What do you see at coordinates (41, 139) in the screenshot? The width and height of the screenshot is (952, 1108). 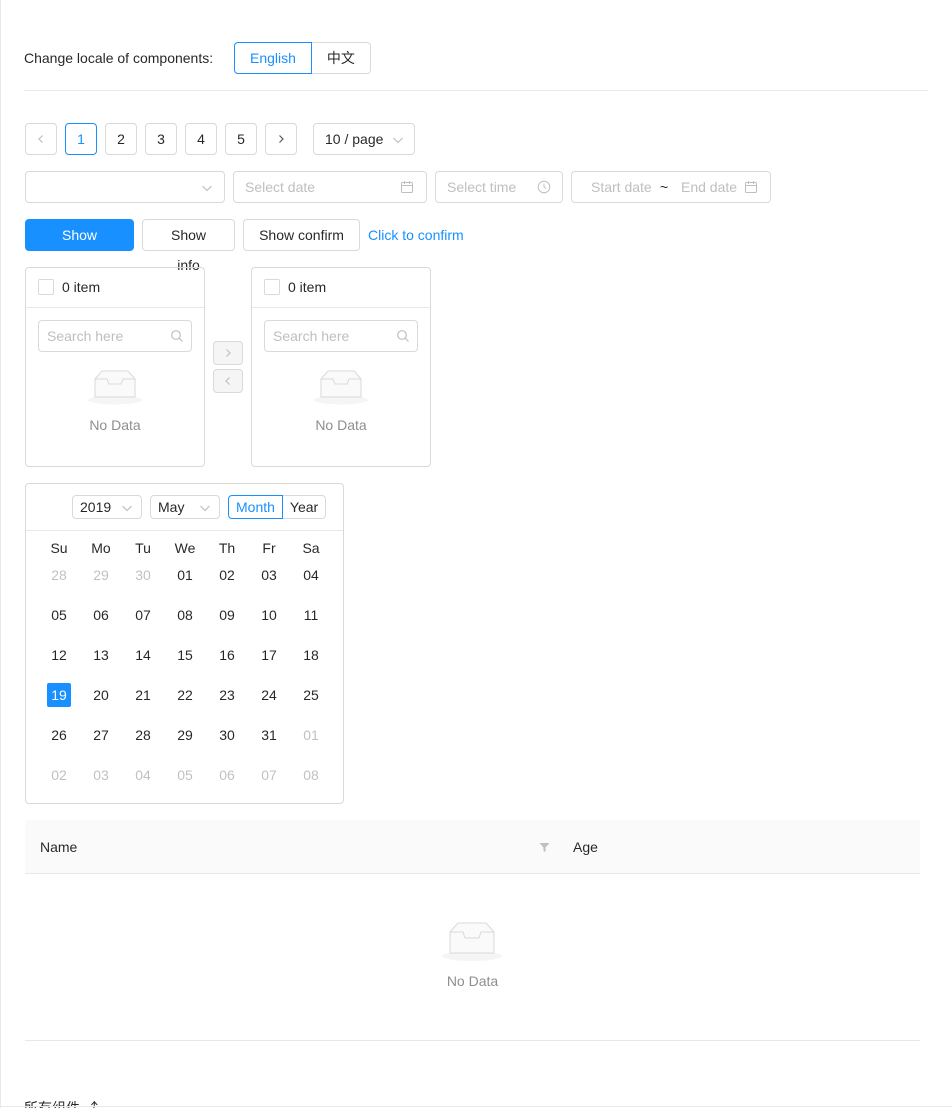 I see `pagination-prev-button` at bounding box center [41, 139].